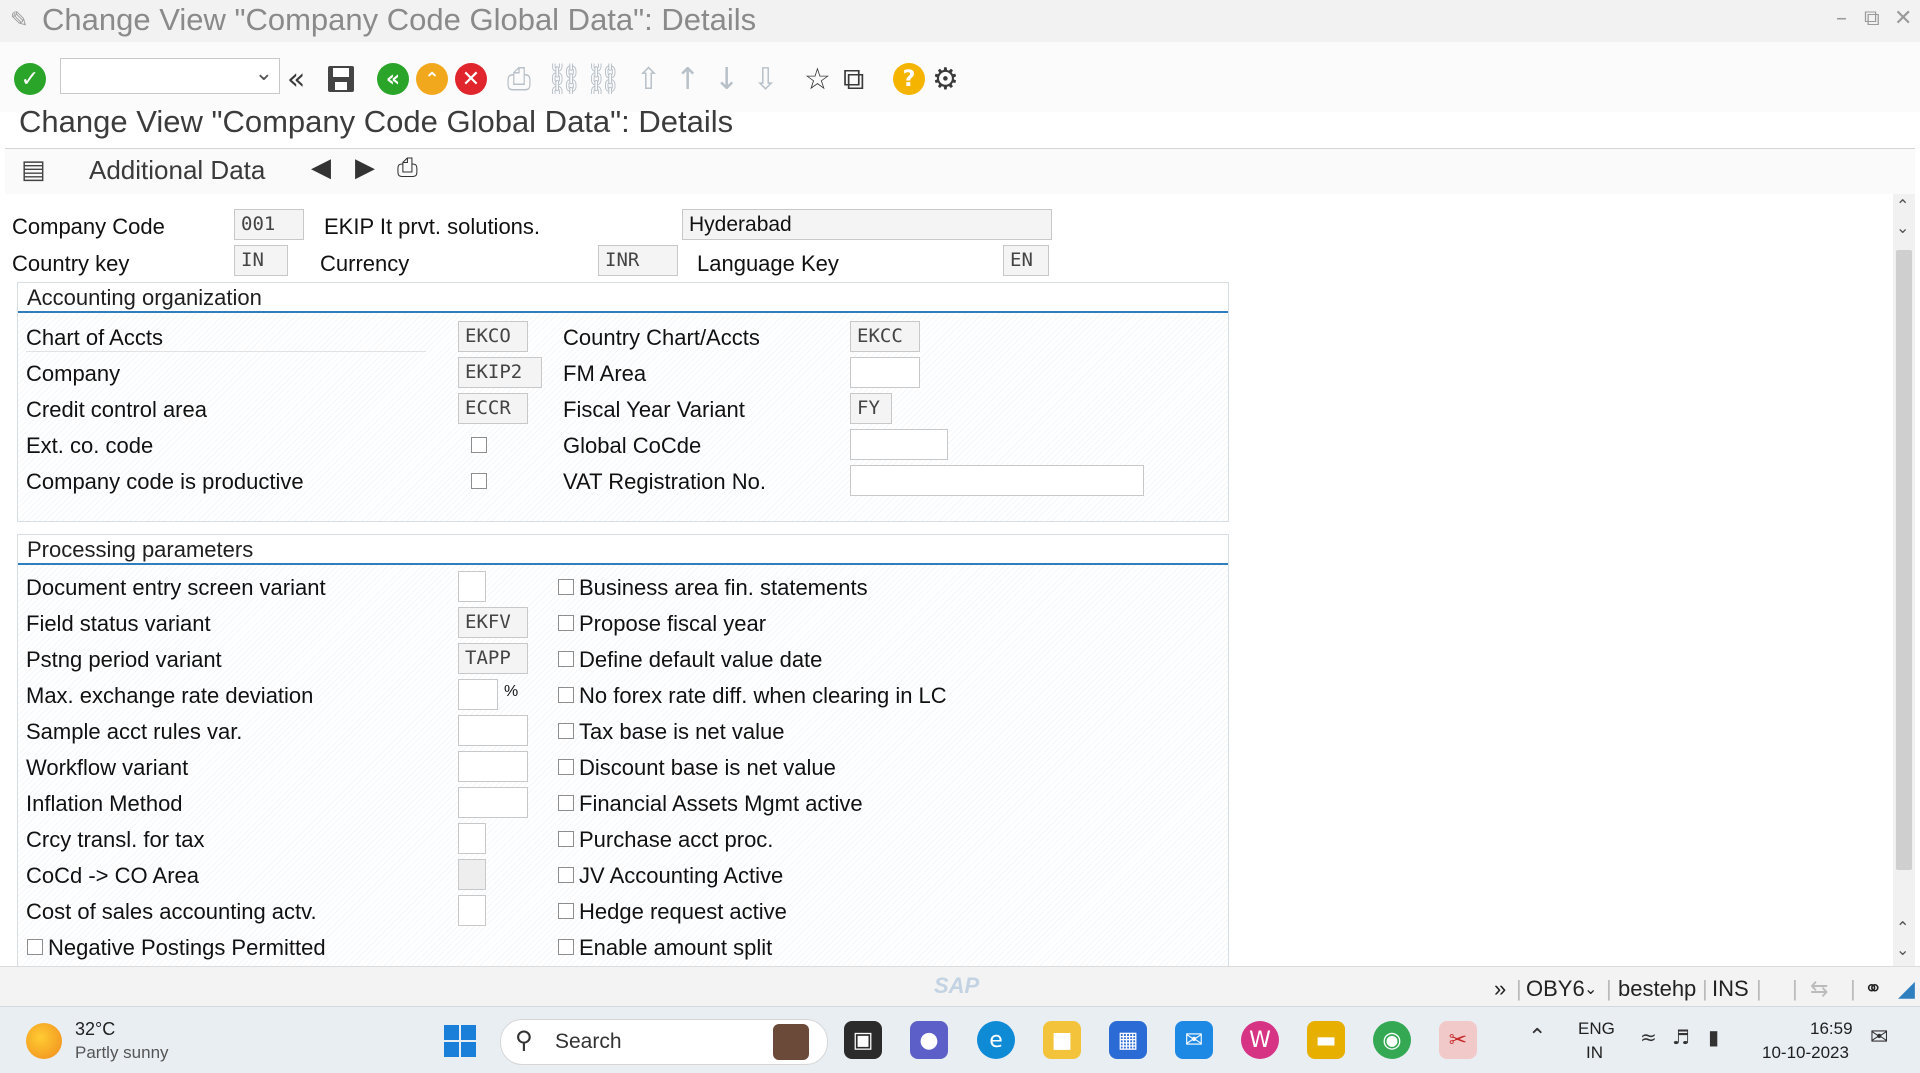 The image size is (1920, 1073). I want to click on chevron-up-icon: ⌃, so click(1537, 1037).